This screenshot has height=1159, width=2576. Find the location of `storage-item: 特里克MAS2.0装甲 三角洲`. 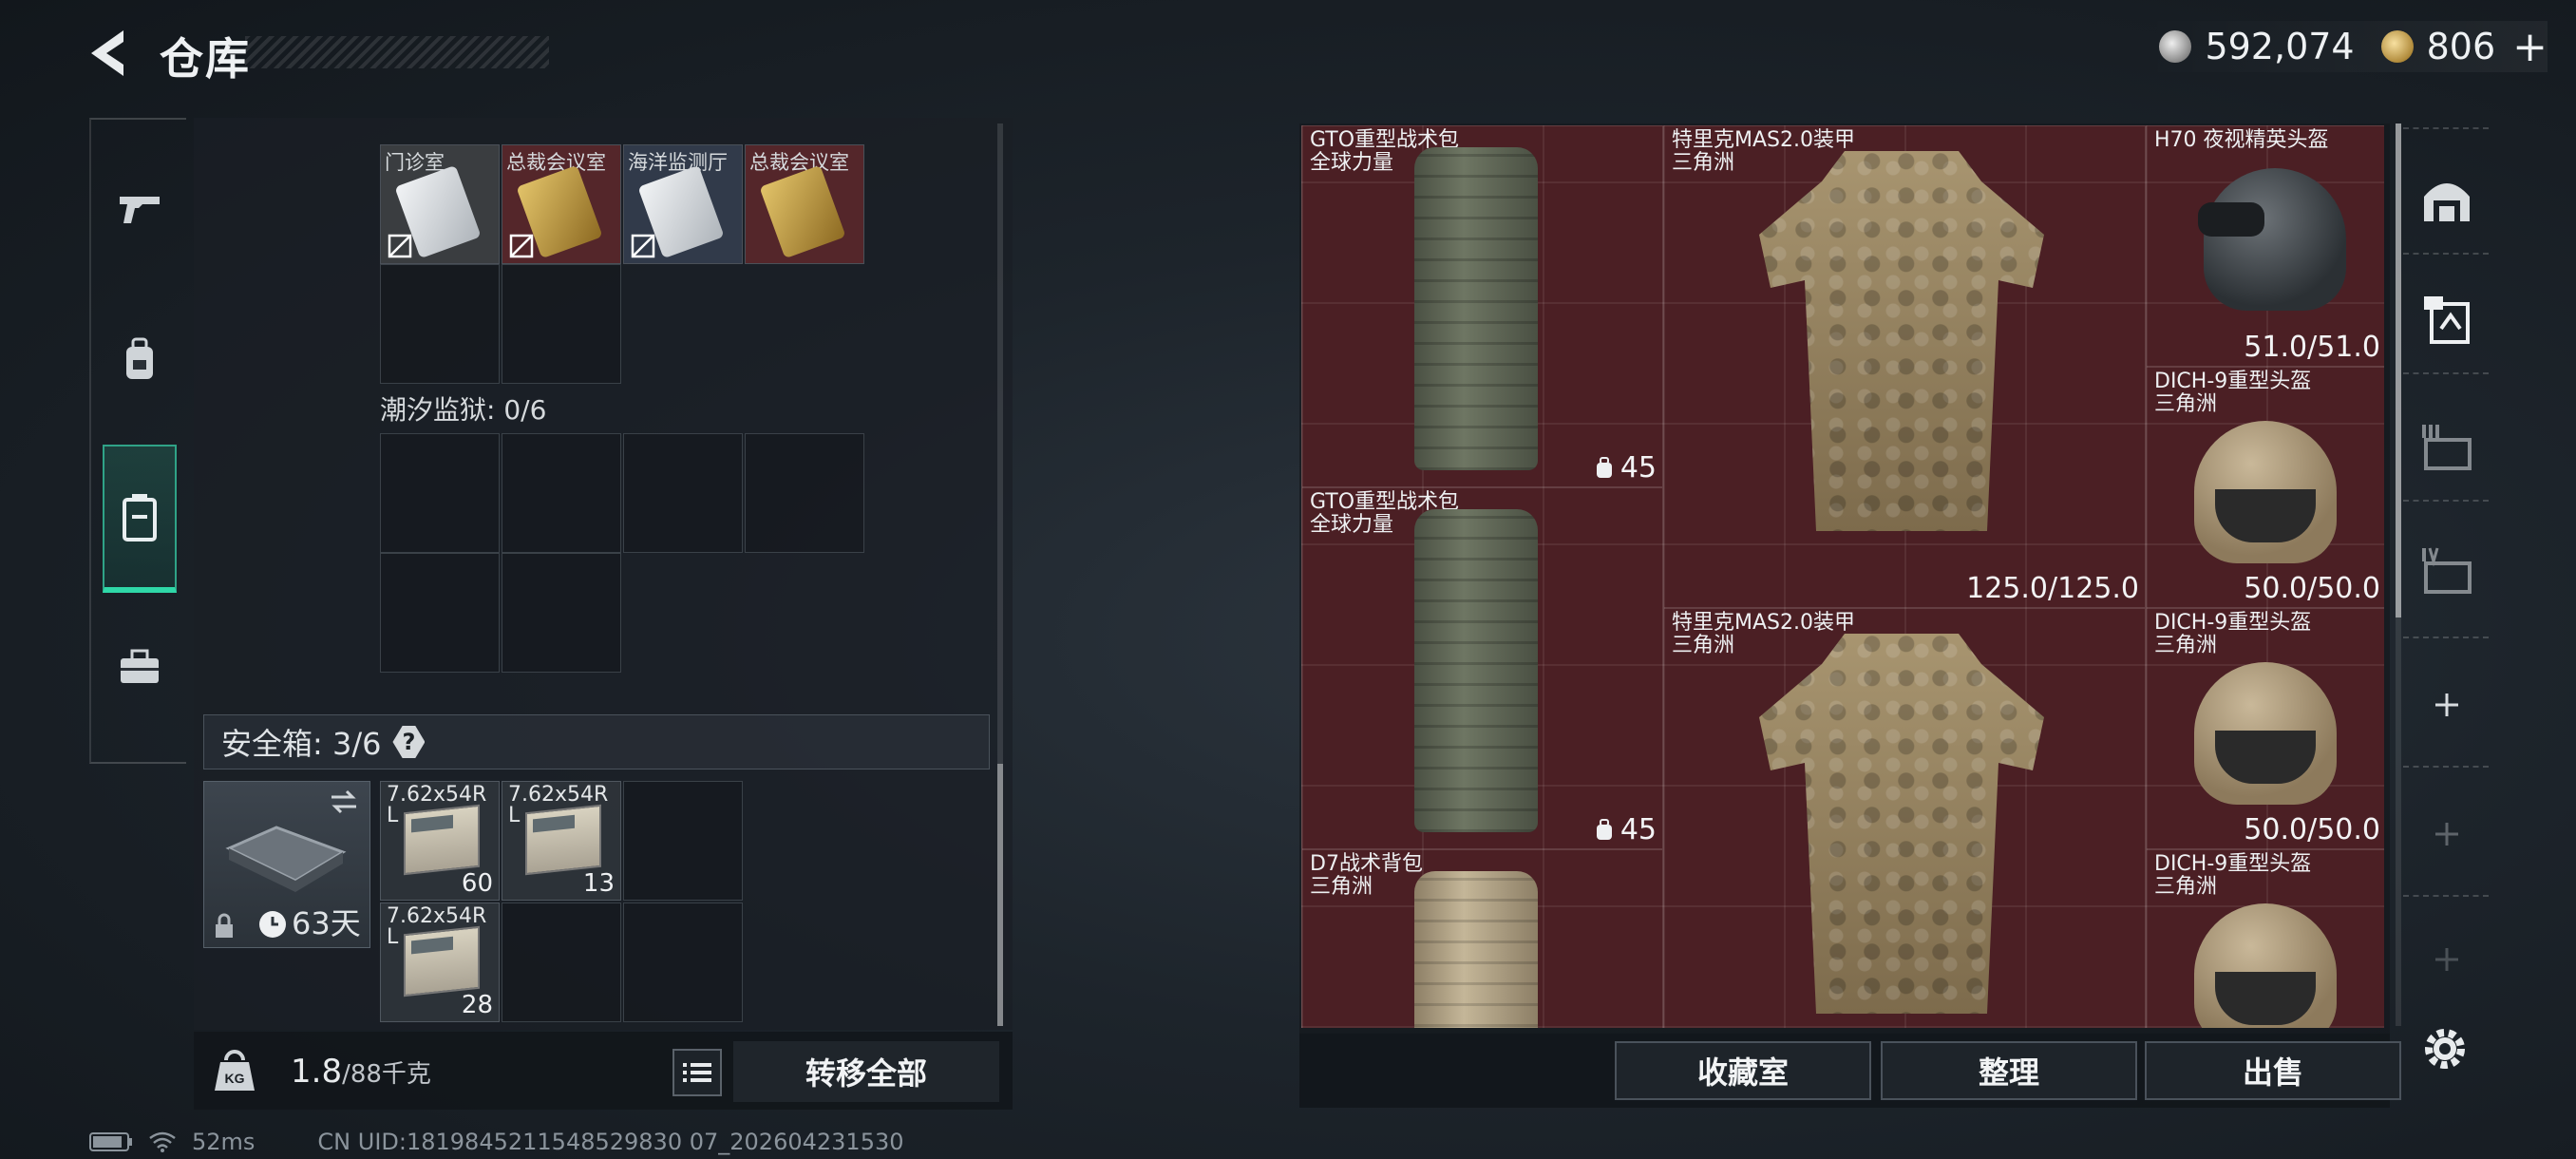

storage-item: 特里克MAS2.0装甲 三角洲 is located at coordinates (1904, 818).